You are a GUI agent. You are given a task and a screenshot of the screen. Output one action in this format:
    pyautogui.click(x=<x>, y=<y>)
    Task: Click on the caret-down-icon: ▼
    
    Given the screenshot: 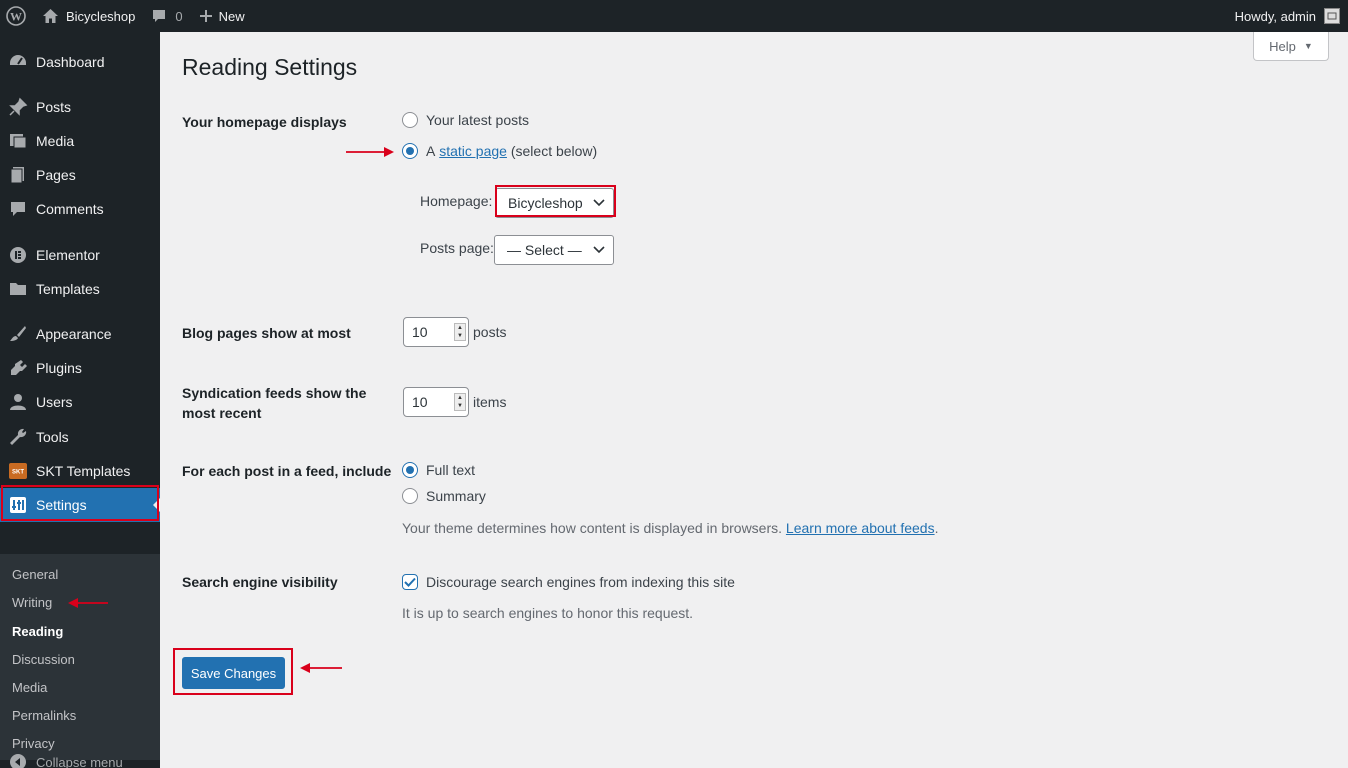 What is the action you would take?
    pyautogui.click(x=1308, y=46)
    